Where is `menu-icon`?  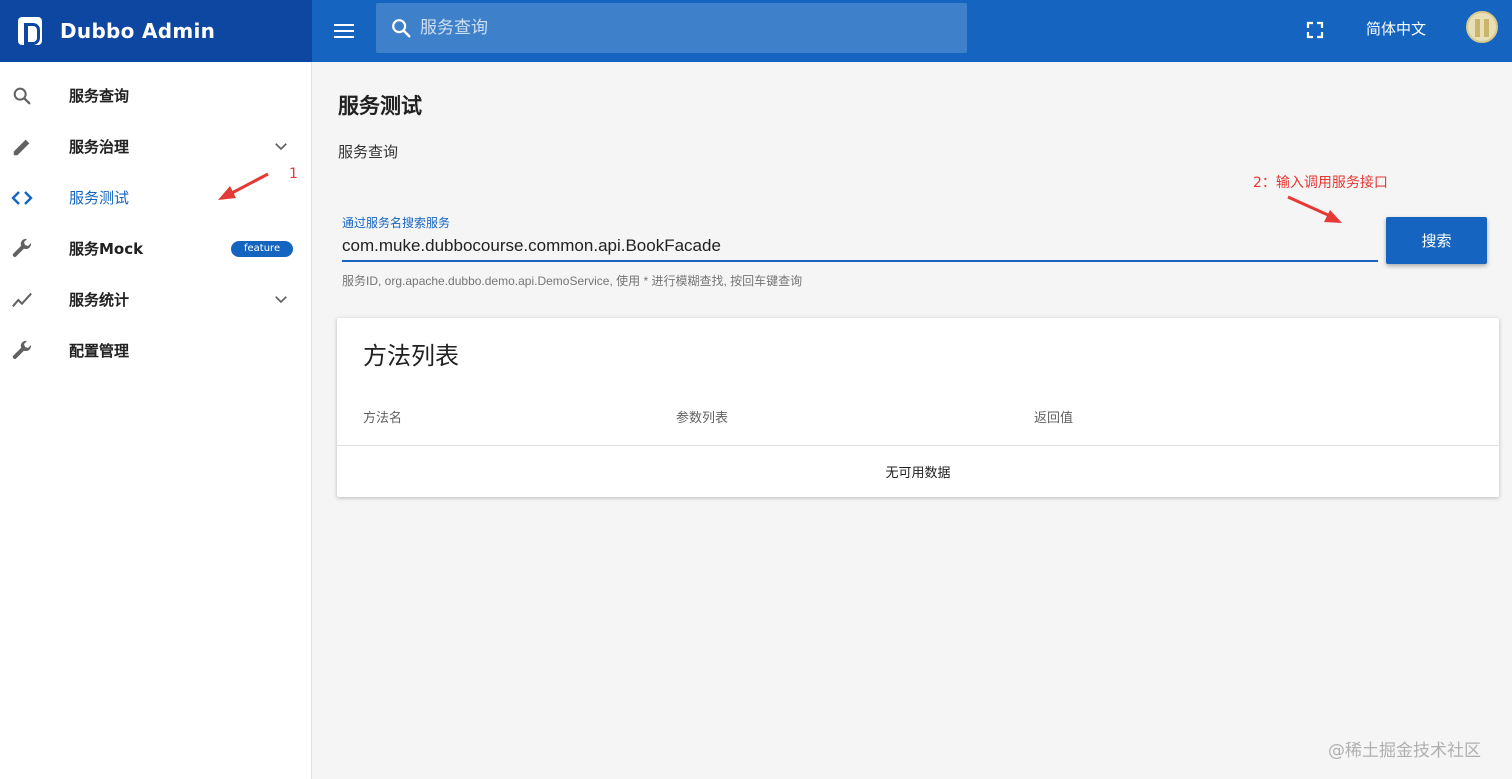 menu-icon is located at coordinates (344, 31).